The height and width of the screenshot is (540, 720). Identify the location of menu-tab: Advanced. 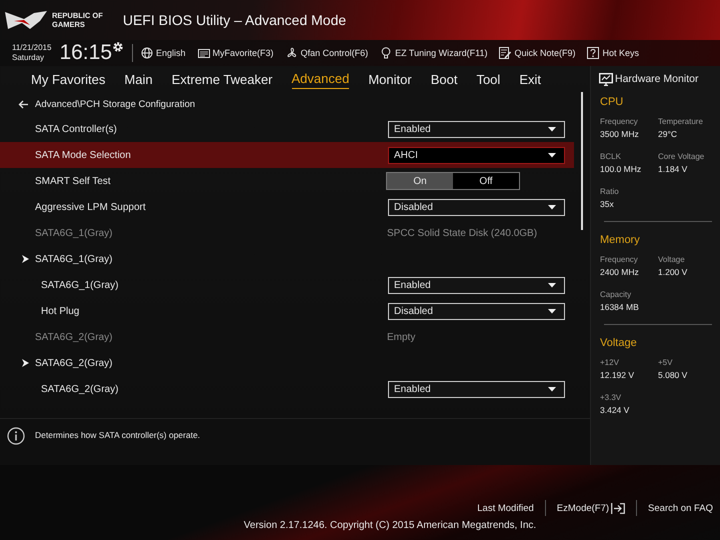
(321, 79).